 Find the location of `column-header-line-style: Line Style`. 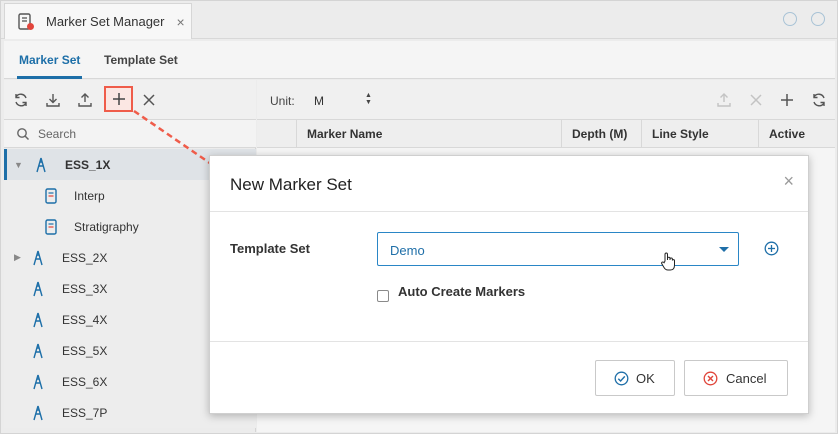

column-header-line-style: Line Style is located at coordinates (699, 134).